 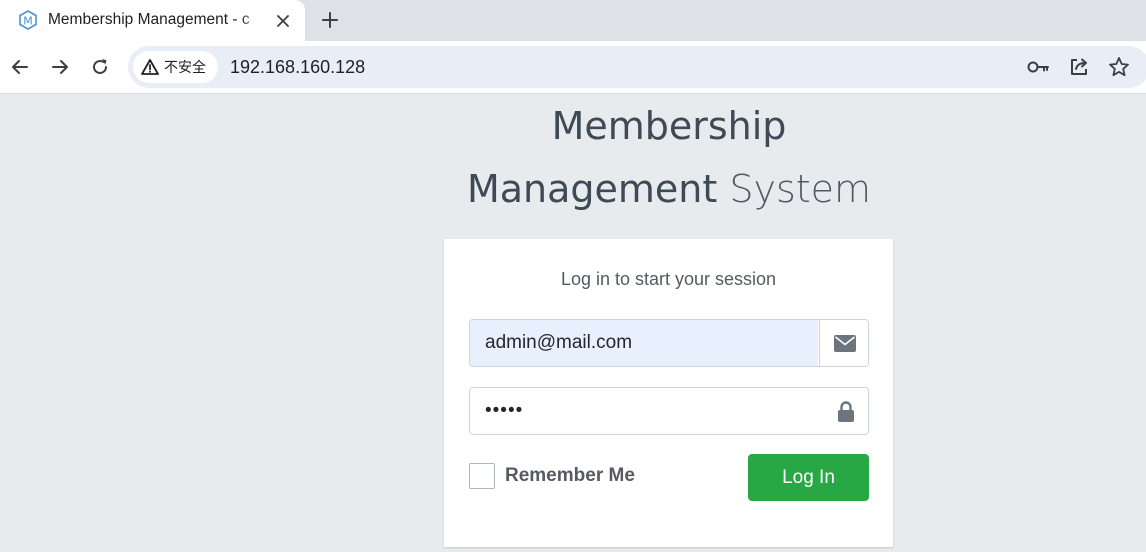 I want to click on star-icon, so click(x=1119, y=67).